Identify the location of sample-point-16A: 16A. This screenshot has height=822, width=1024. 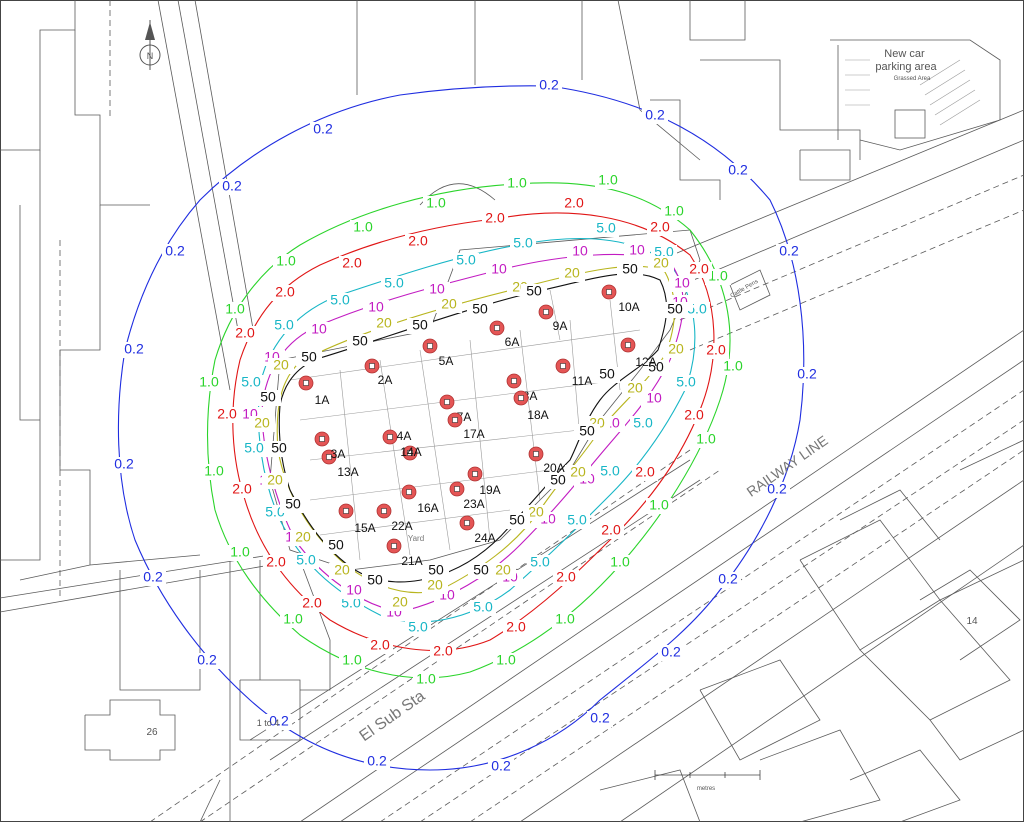
(420, 499).